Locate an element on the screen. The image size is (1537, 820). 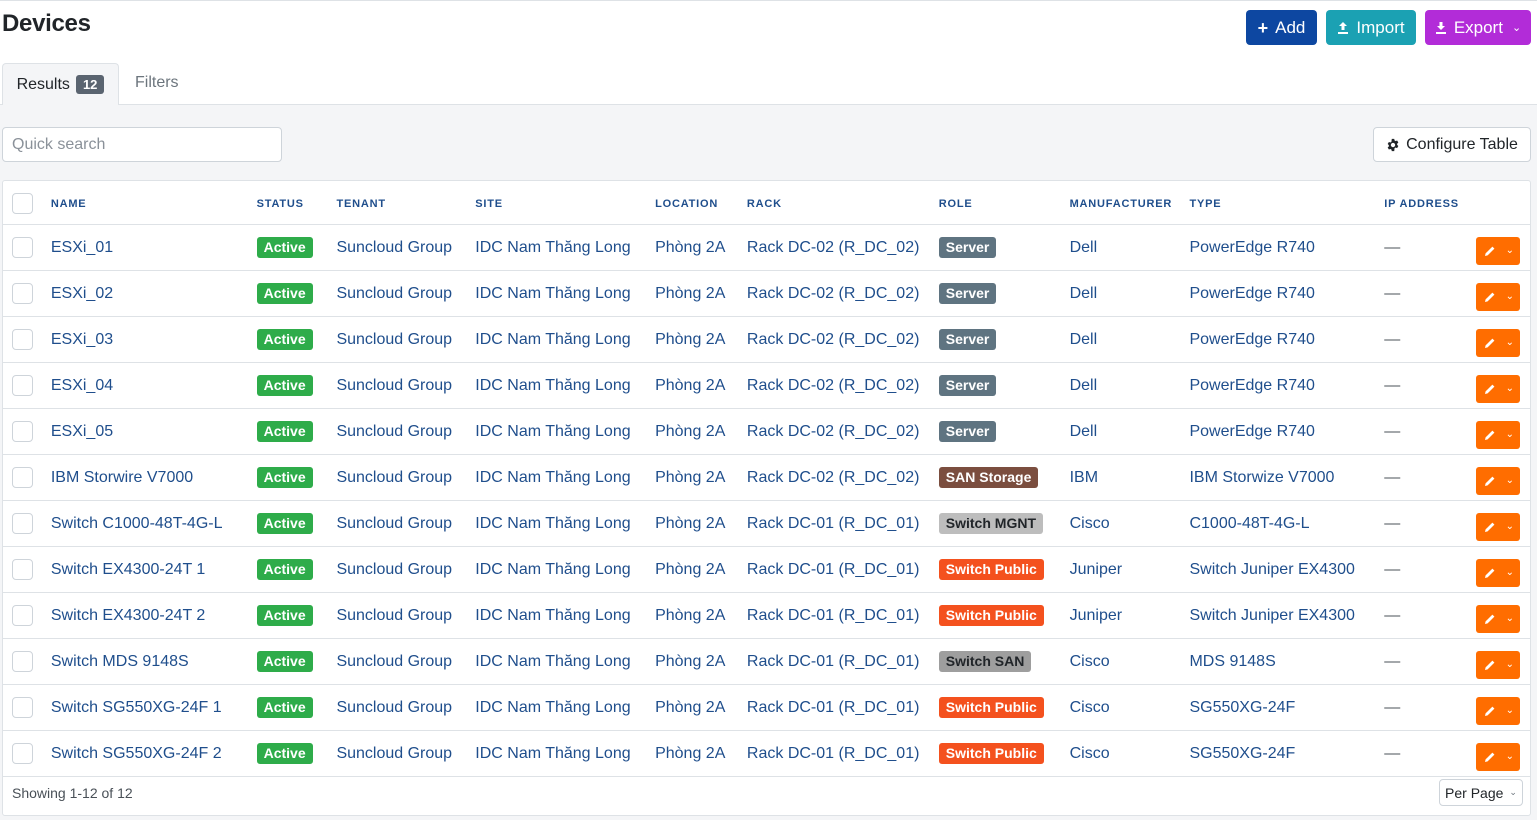
column-header-type: TYPE is located at coordinates (1287, 203).